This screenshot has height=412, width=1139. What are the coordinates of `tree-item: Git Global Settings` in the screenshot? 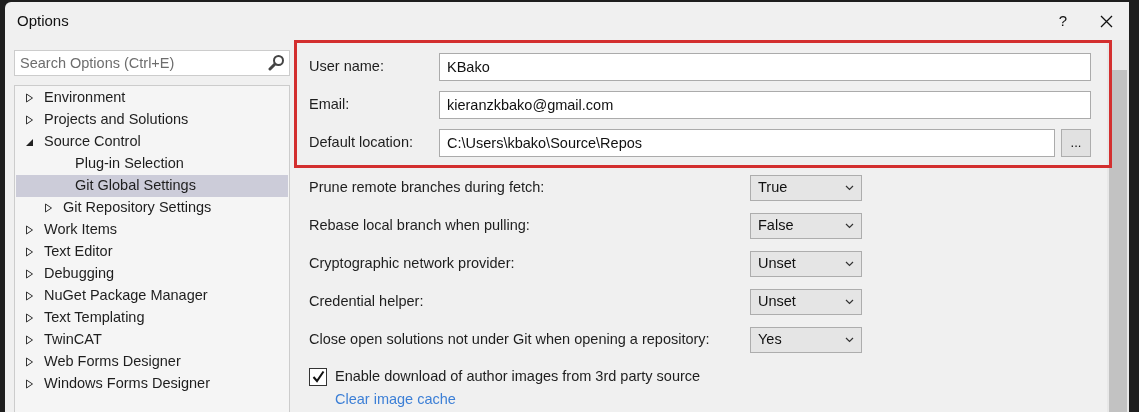 It's located at (152, 186).